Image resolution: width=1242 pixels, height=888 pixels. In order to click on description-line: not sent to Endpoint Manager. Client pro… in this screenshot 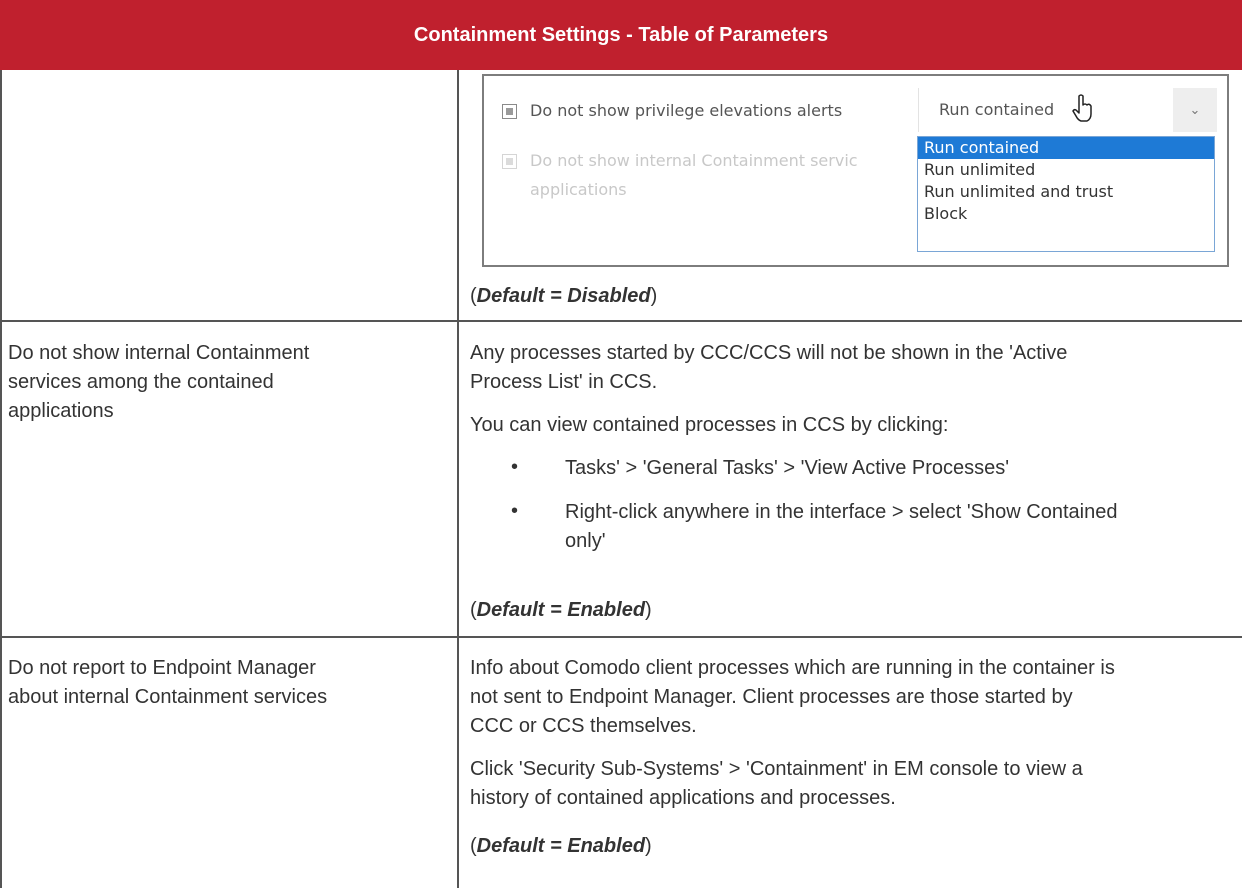, I will do `click(771, 697)`.